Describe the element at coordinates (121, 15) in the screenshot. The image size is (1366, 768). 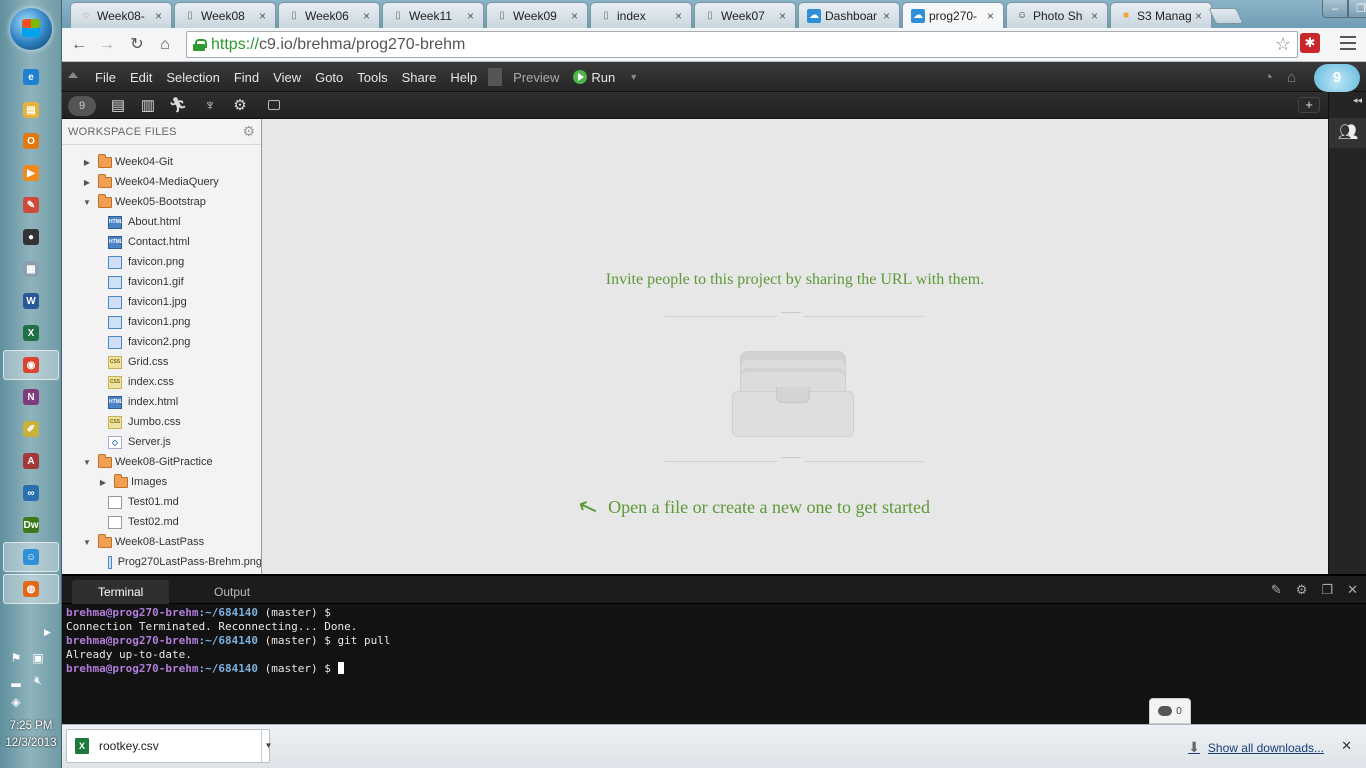
I see `browser-tab: ◌ Week08- ×` at that location.